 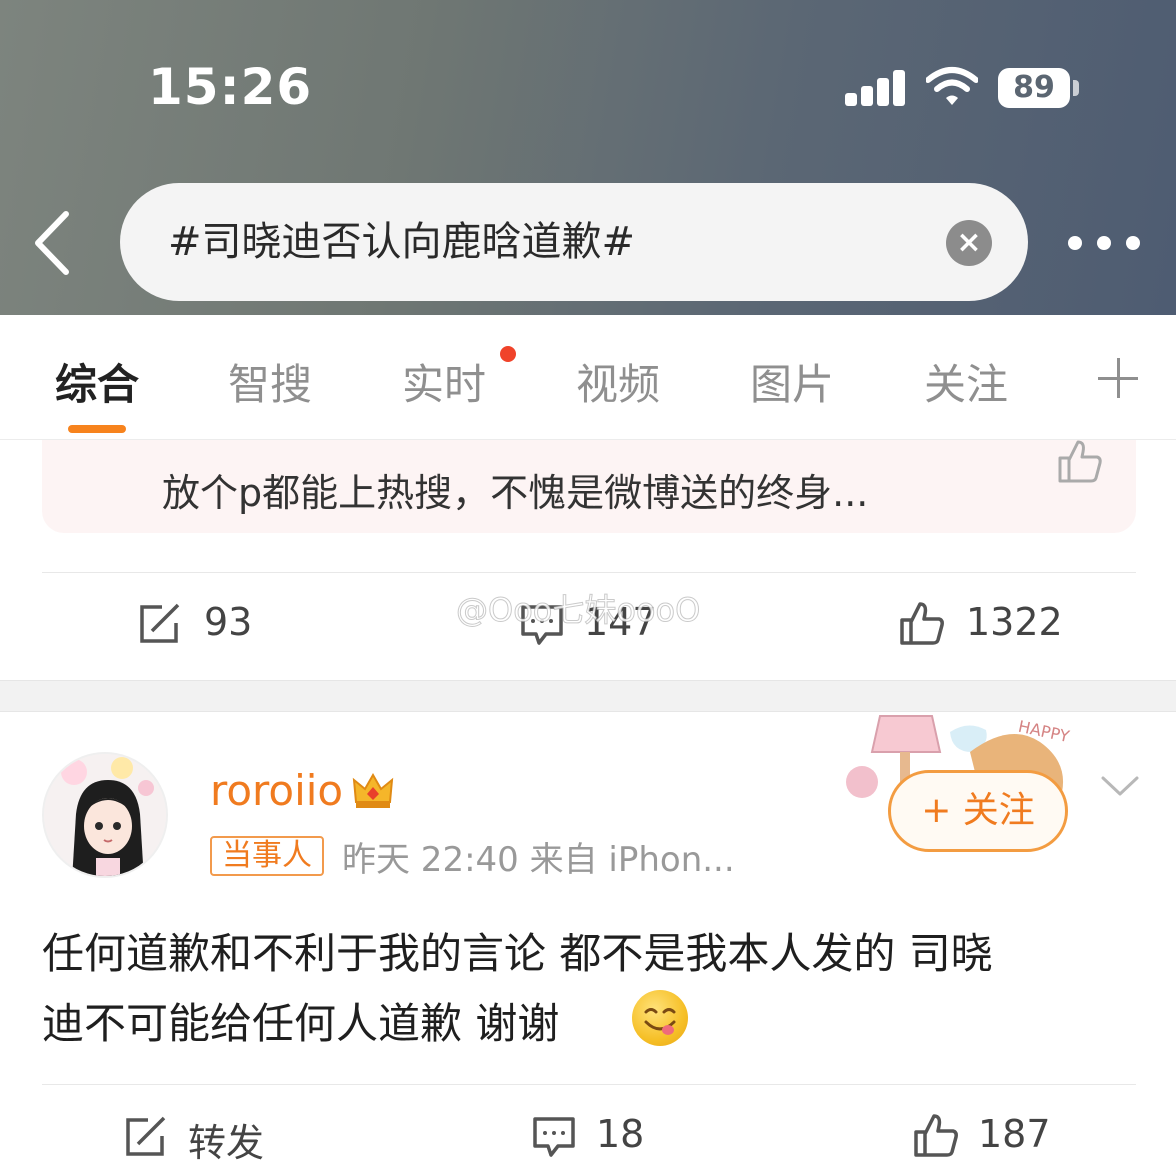 What do you see at coordinates (230, 87) in the screenshot?
I see `status-time: 15:26` at bounding box center [230, 87].